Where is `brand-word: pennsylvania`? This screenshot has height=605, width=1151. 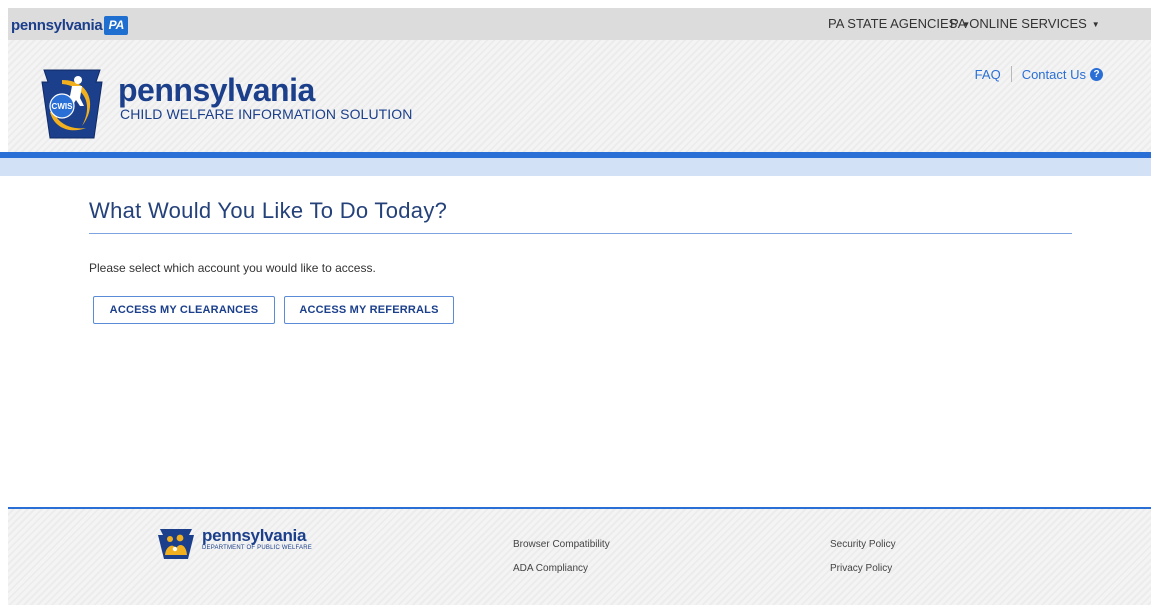 brand-word: pennsylvania is located at coordinates (57, 25).